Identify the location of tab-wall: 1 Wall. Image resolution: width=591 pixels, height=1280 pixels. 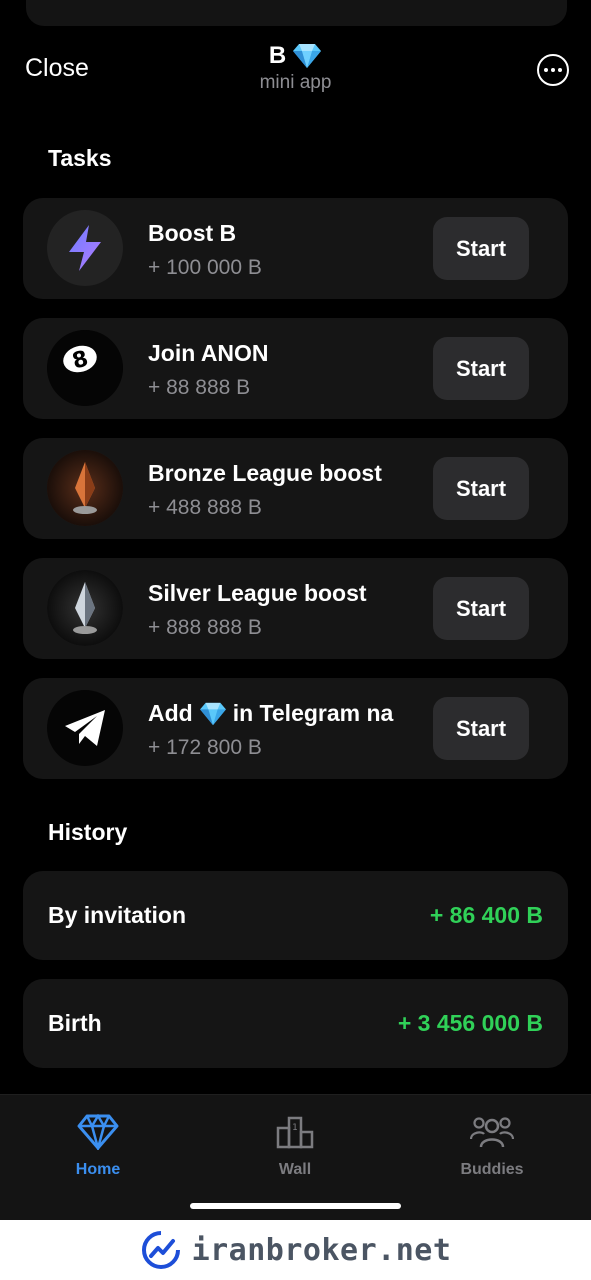
(295, 1146).